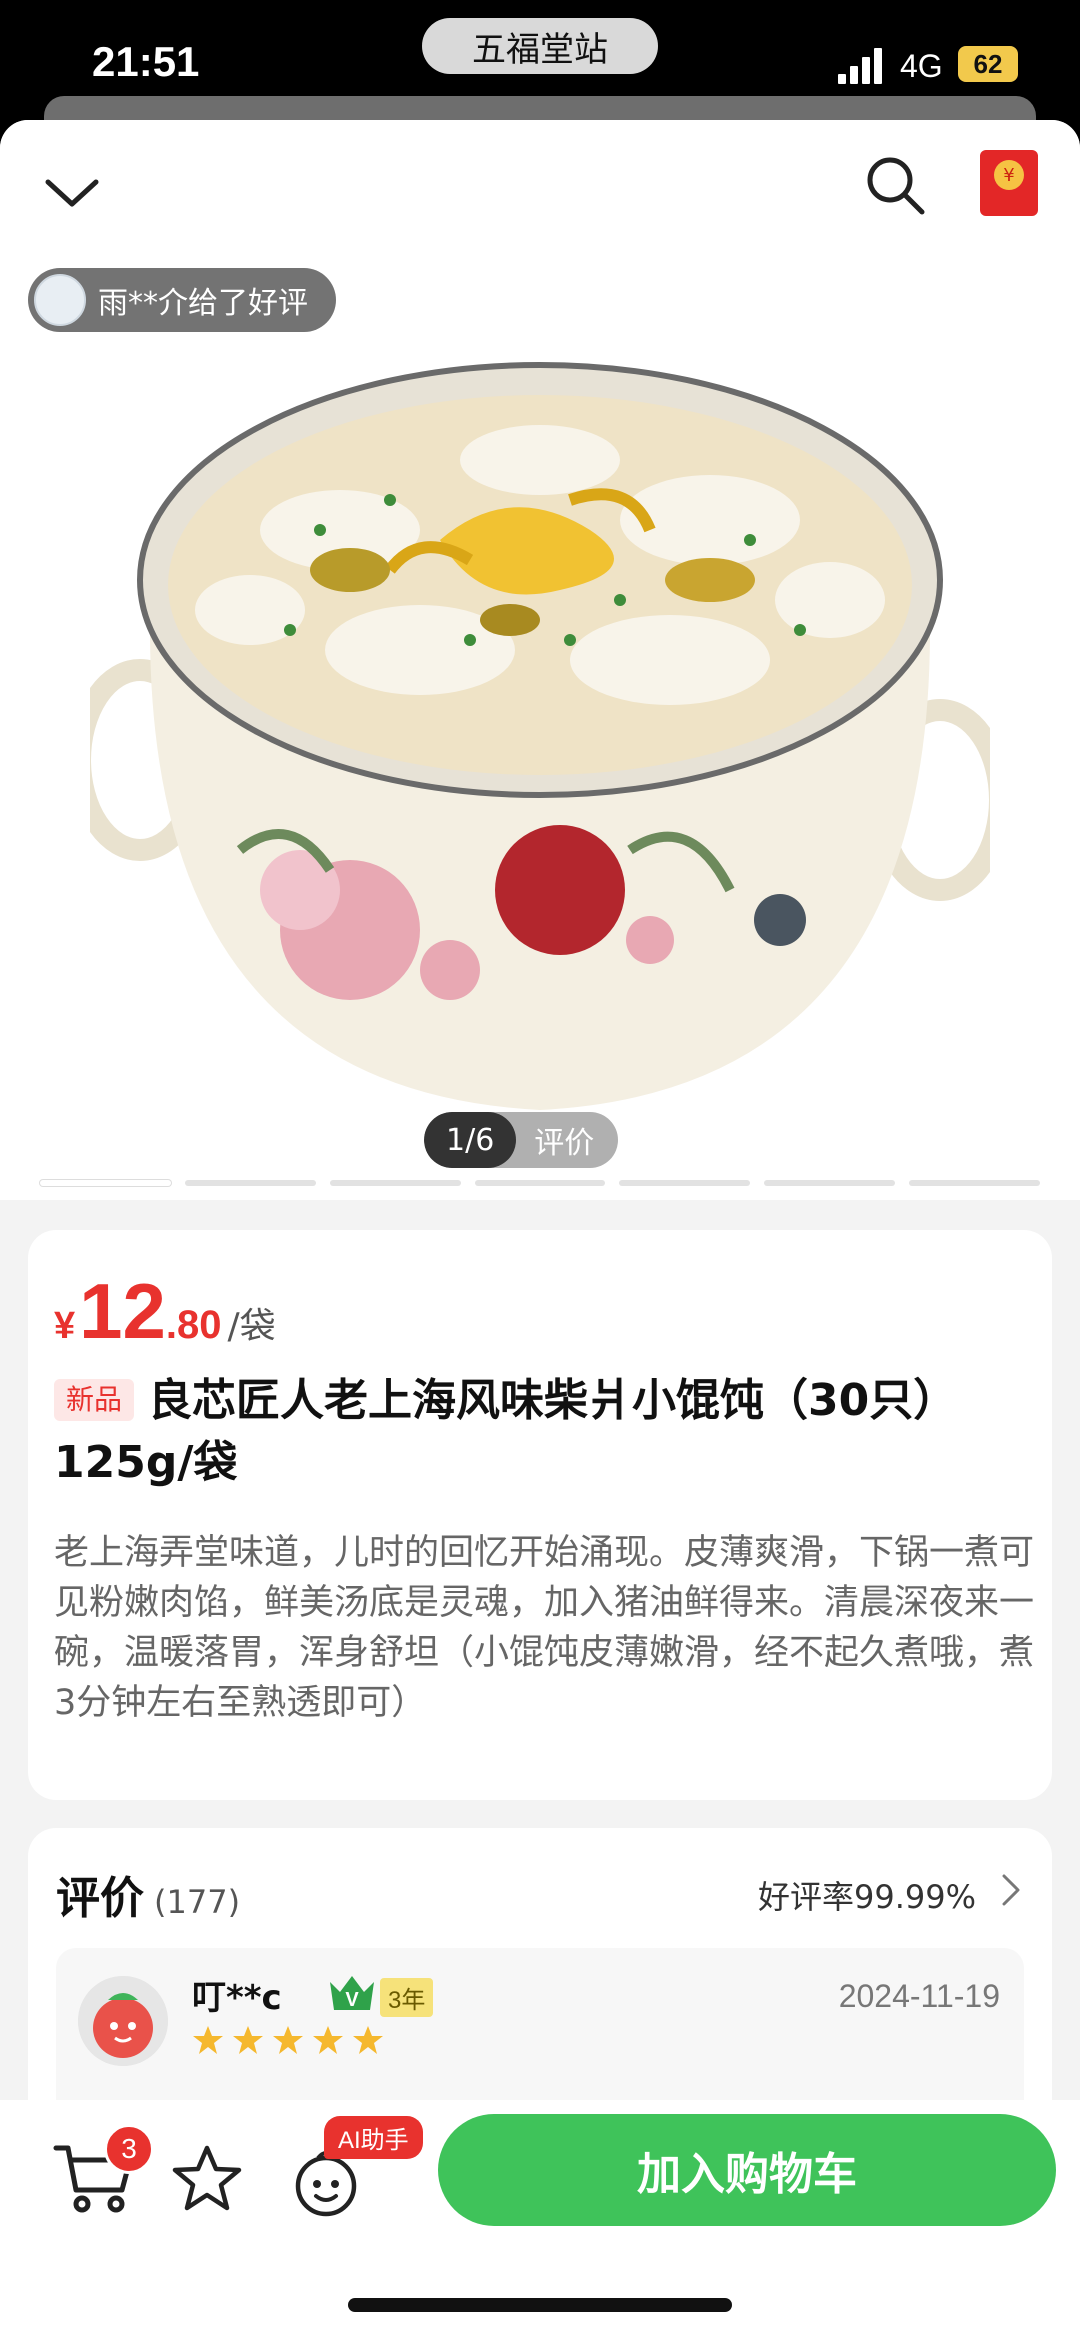 Image resolution: width=1080 pixels, height=2337 pixels. What do you see at coordinates (148, 1894) in the screenshot?
I see `reviews-heading: 评价 (177)` at bounding box center [148, 1894].